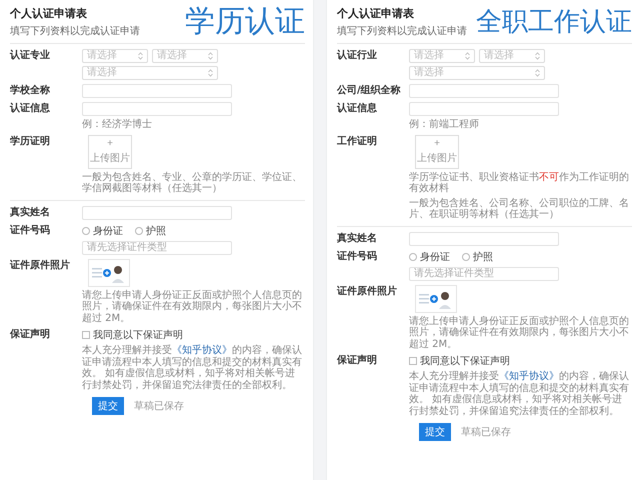  I want to click on banner-title: 全职工作认证, so click(554, 22).